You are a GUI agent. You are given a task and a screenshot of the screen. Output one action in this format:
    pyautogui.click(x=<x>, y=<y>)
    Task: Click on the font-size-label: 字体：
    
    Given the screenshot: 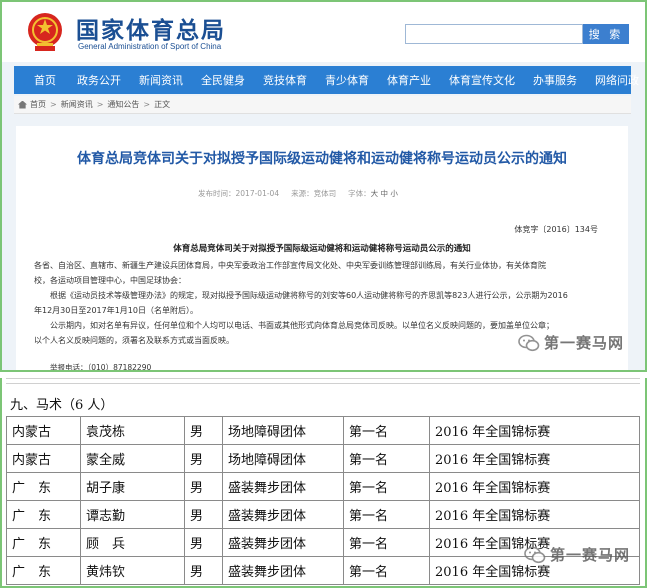 What is the action you would take?
    pyautogui.click(x=359, y=193)
    